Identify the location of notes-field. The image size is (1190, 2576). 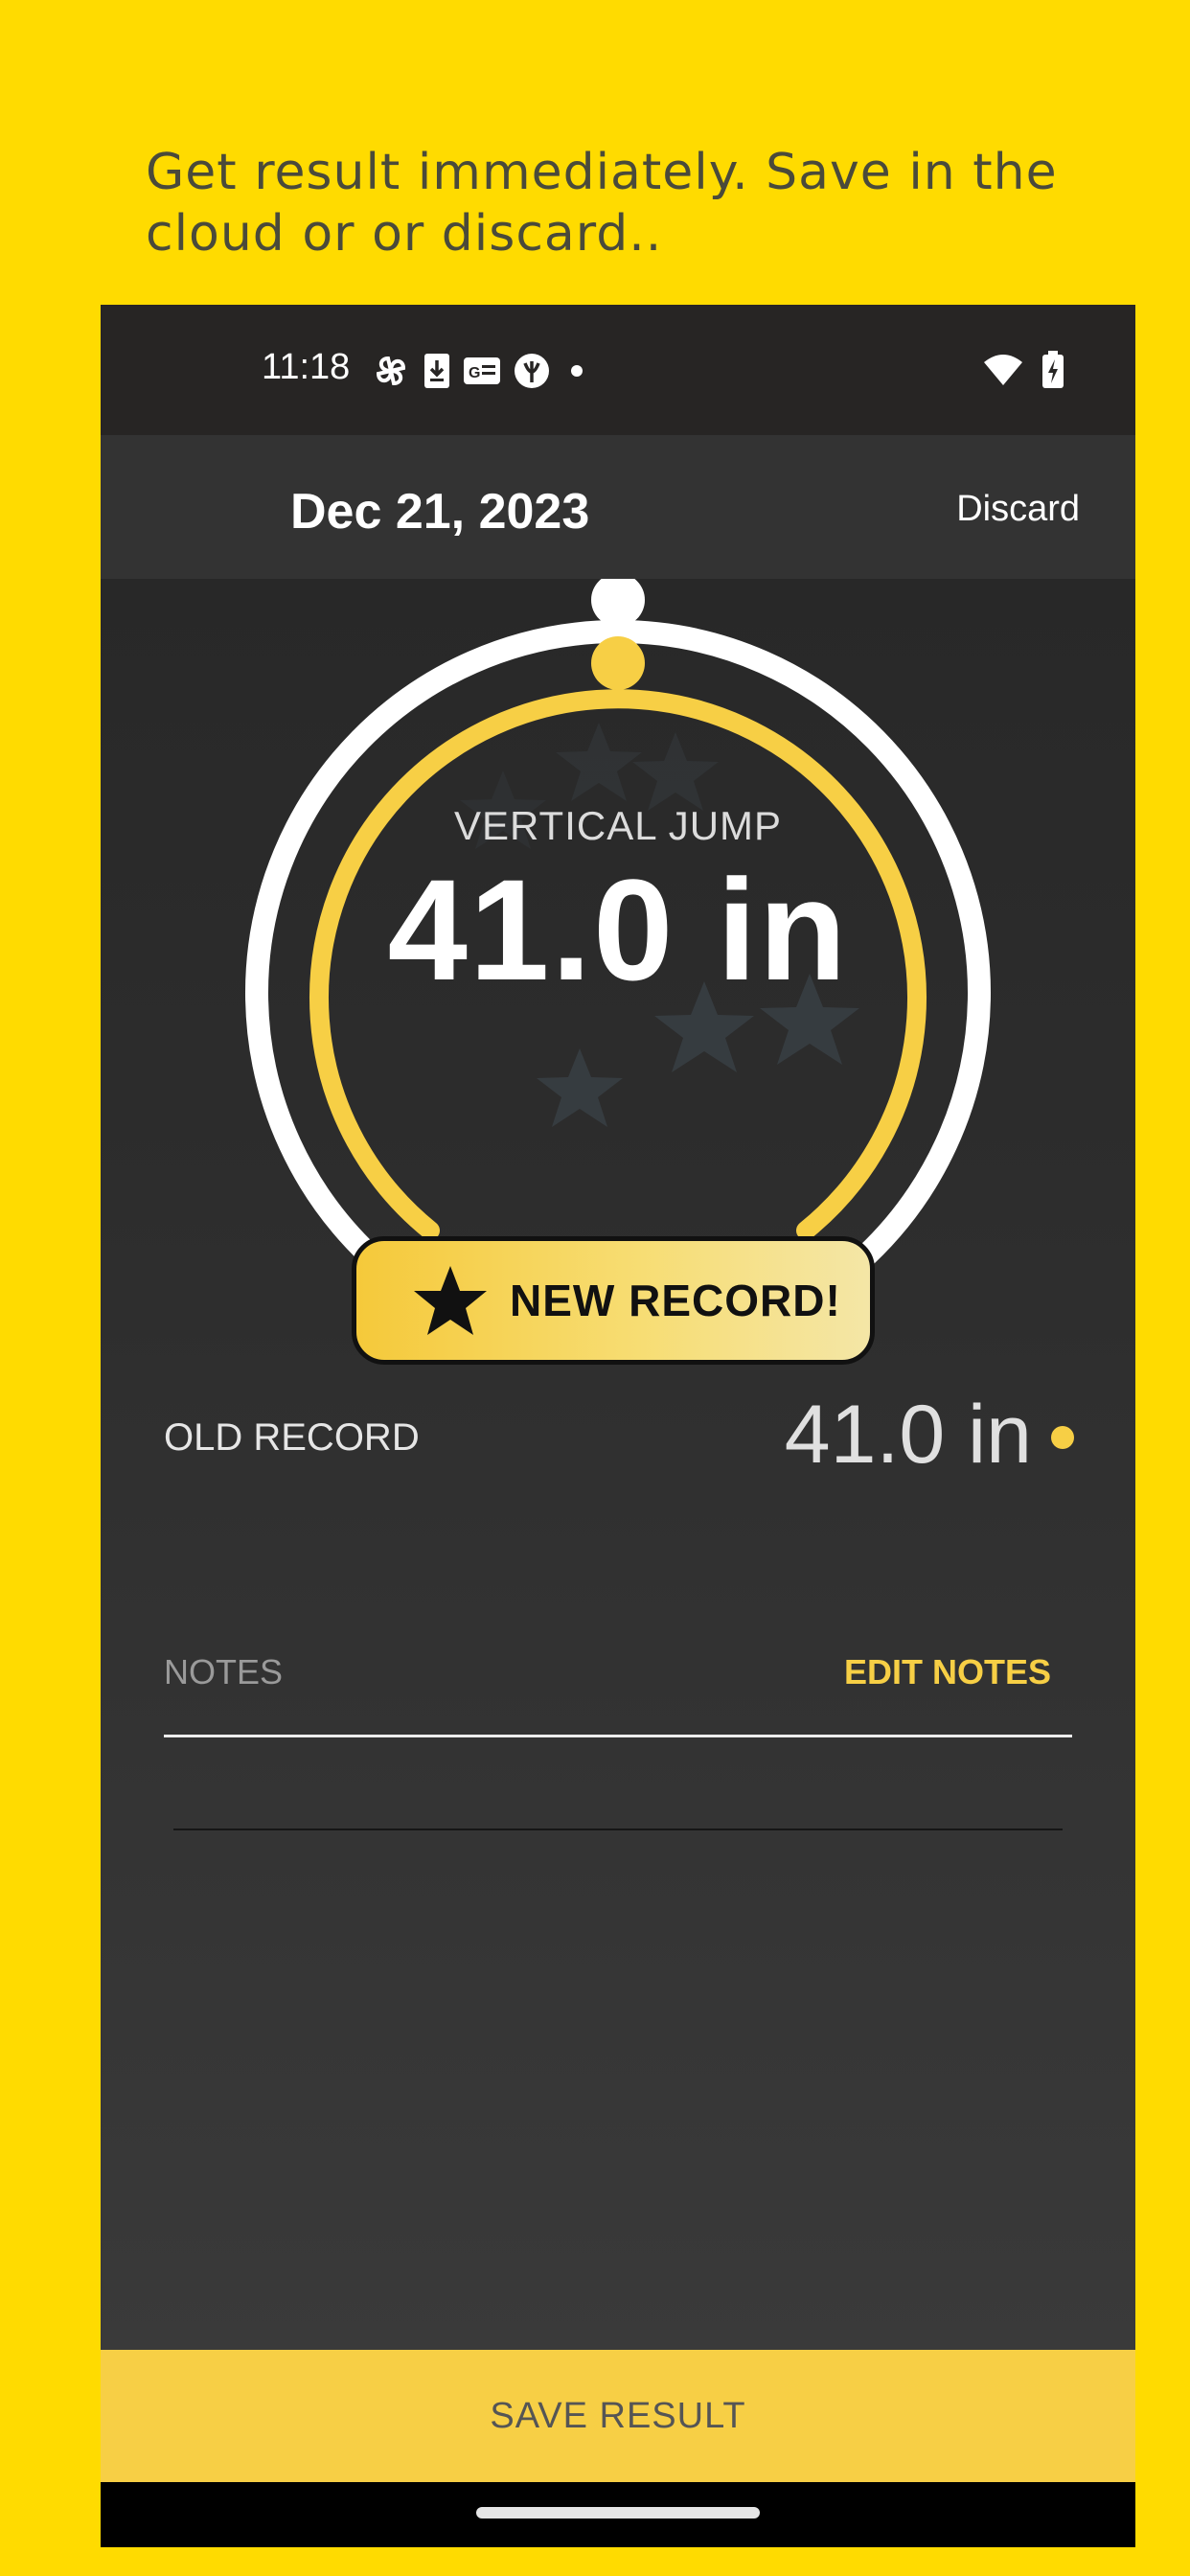
(618, 1829).